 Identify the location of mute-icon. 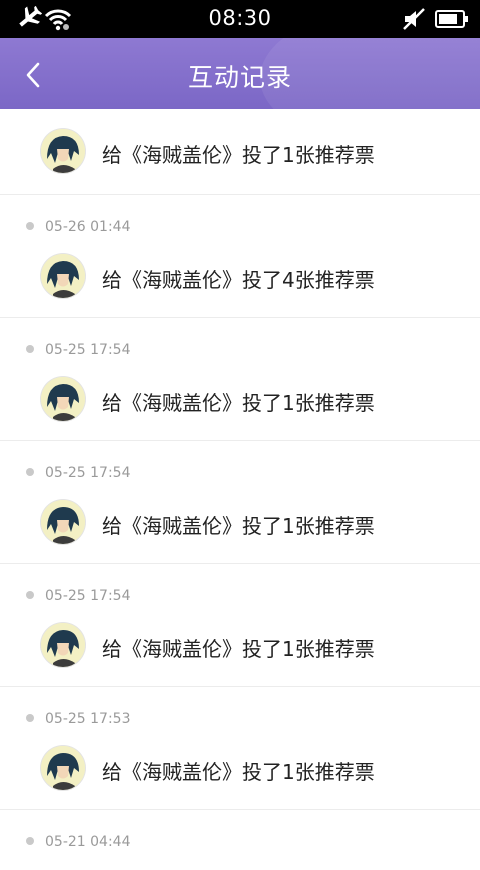
(414, 21).